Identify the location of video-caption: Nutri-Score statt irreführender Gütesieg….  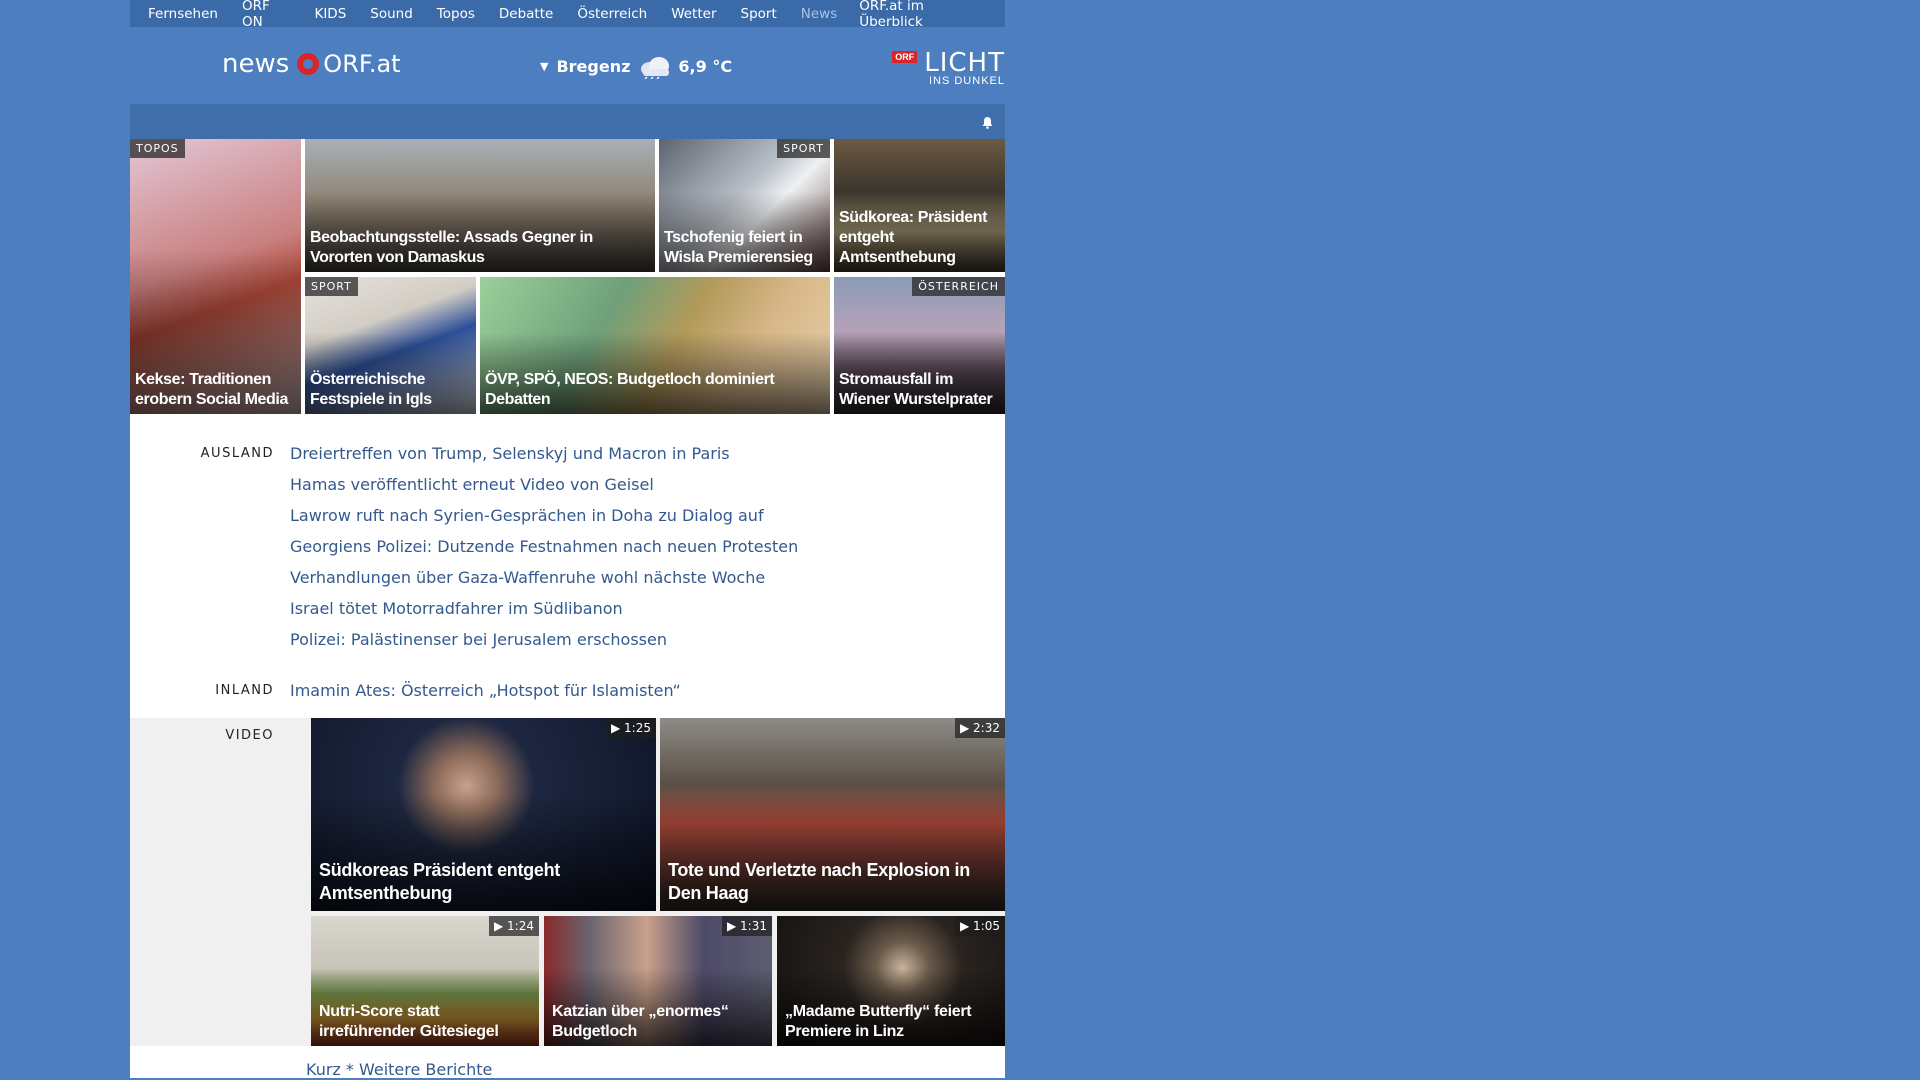
(409, 1021).